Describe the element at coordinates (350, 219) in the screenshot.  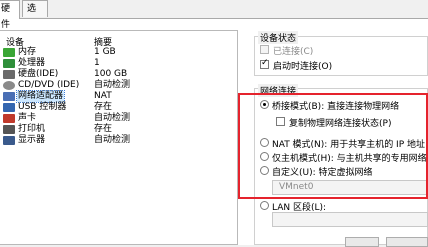
I see `lan-segment-select` at that location.